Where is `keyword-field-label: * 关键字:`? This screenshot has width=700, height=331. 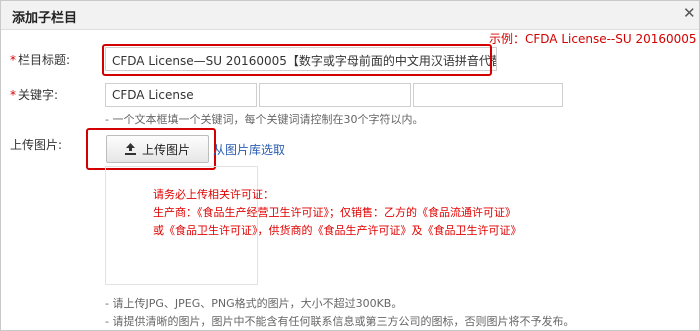
keyword-field-label: * 关键字: is located at coordinates (34, 95).